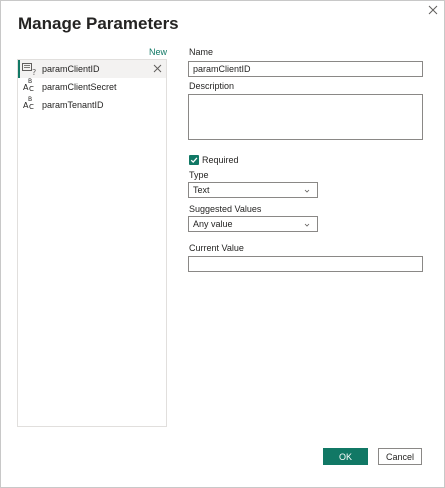  I want to click on parameter-item-label: paramClientSecret, so click(79, 87).